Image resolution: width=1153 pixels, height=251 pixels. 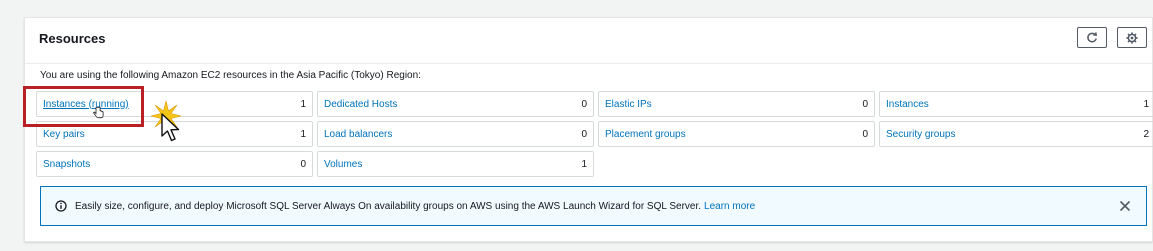 What do you see at coordinates (360, 104) in the screenshot?
I see `resource-label: Dedicated Hosts` at bounding box center [360, 104].